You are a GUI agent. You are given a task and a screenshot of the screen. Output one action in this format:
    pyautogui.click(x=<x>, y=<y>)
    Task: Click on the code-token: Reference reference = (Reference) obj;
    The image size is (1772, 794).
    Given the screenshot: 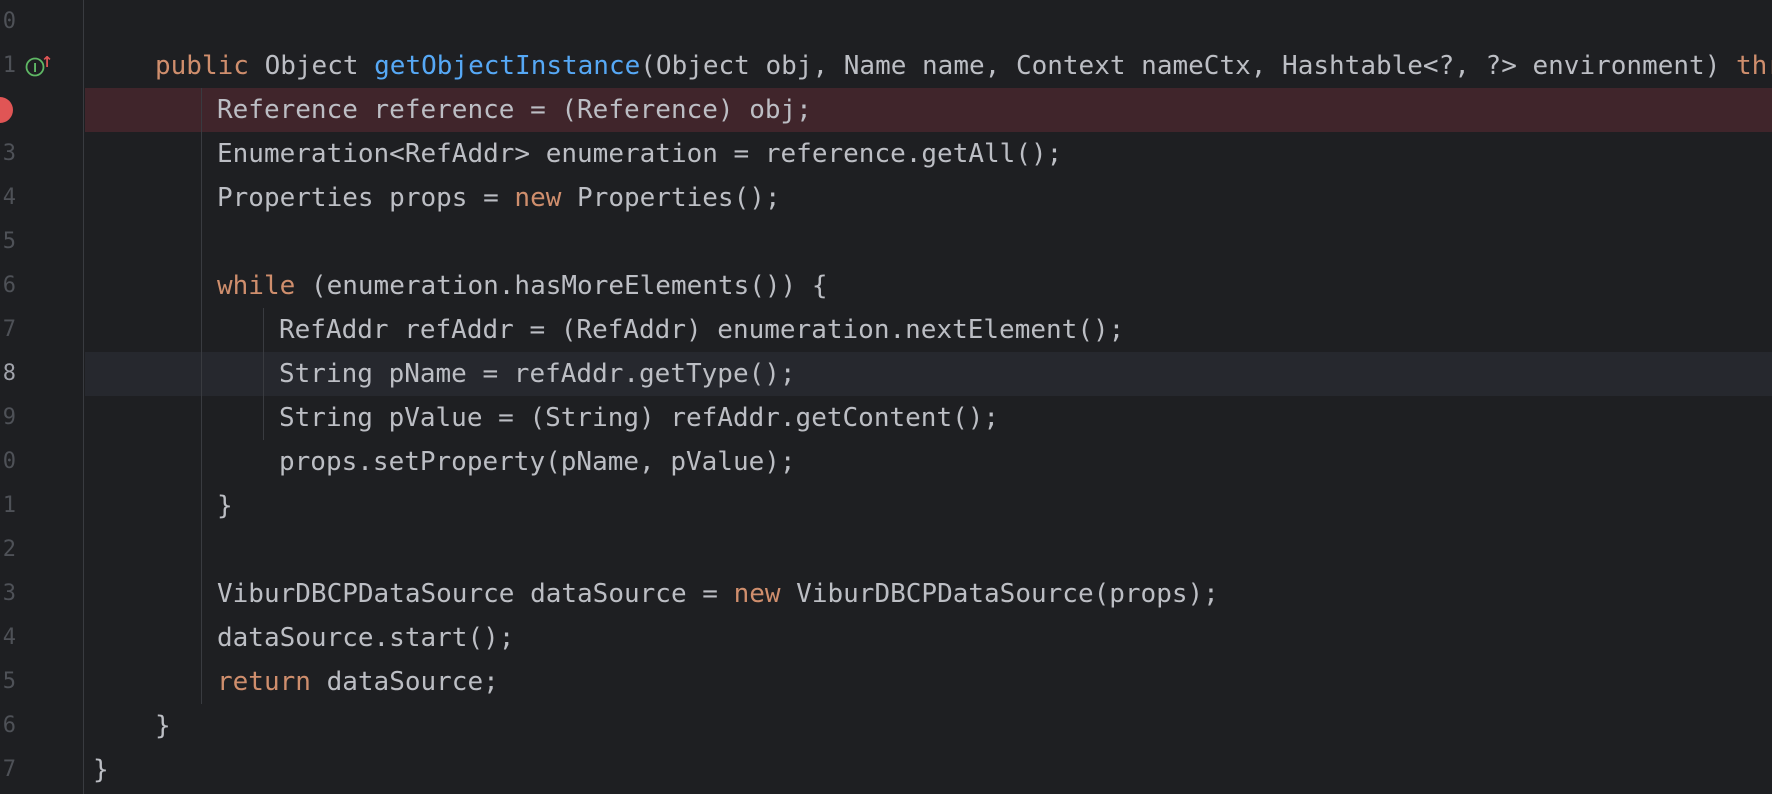 What is the action you would take?
    pyautogui.click(x=514, y=110)
    